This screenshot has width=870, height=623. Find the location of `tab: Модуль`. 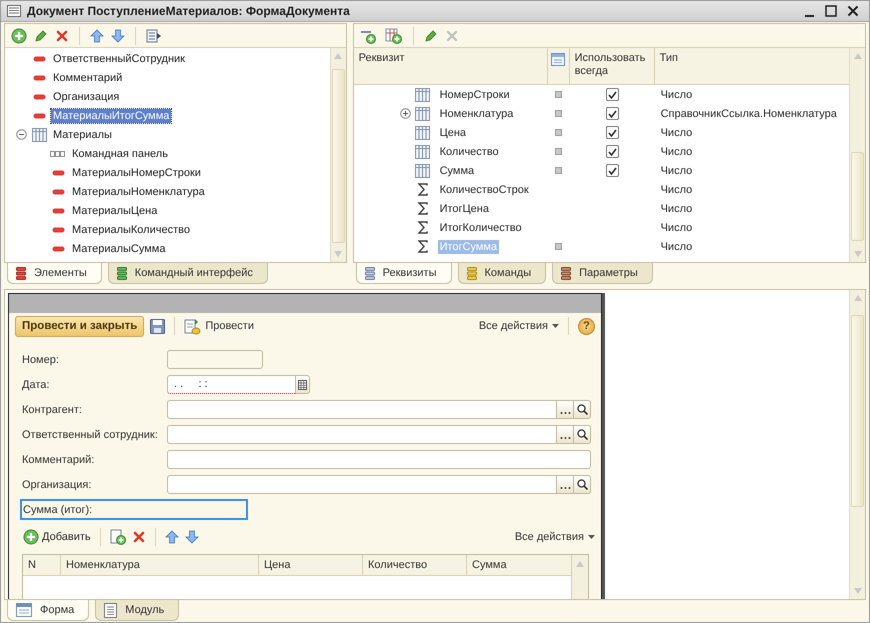

tab: Модуль is located at coordinates (137, 610).